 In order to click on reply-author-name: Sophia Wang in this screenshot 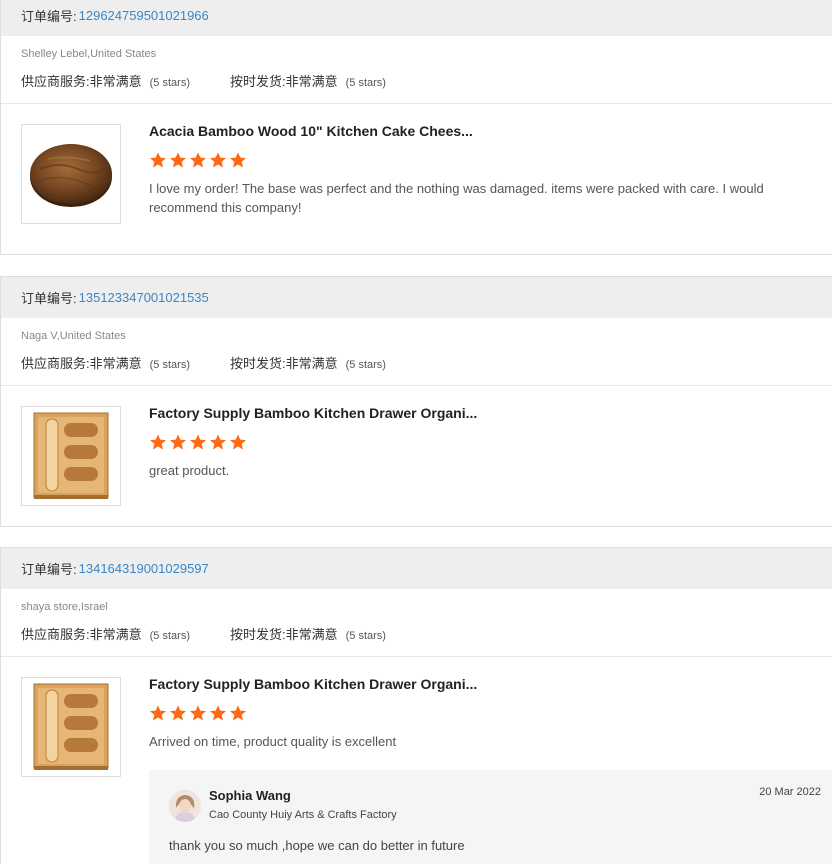, I will do `click(250, 795)`.